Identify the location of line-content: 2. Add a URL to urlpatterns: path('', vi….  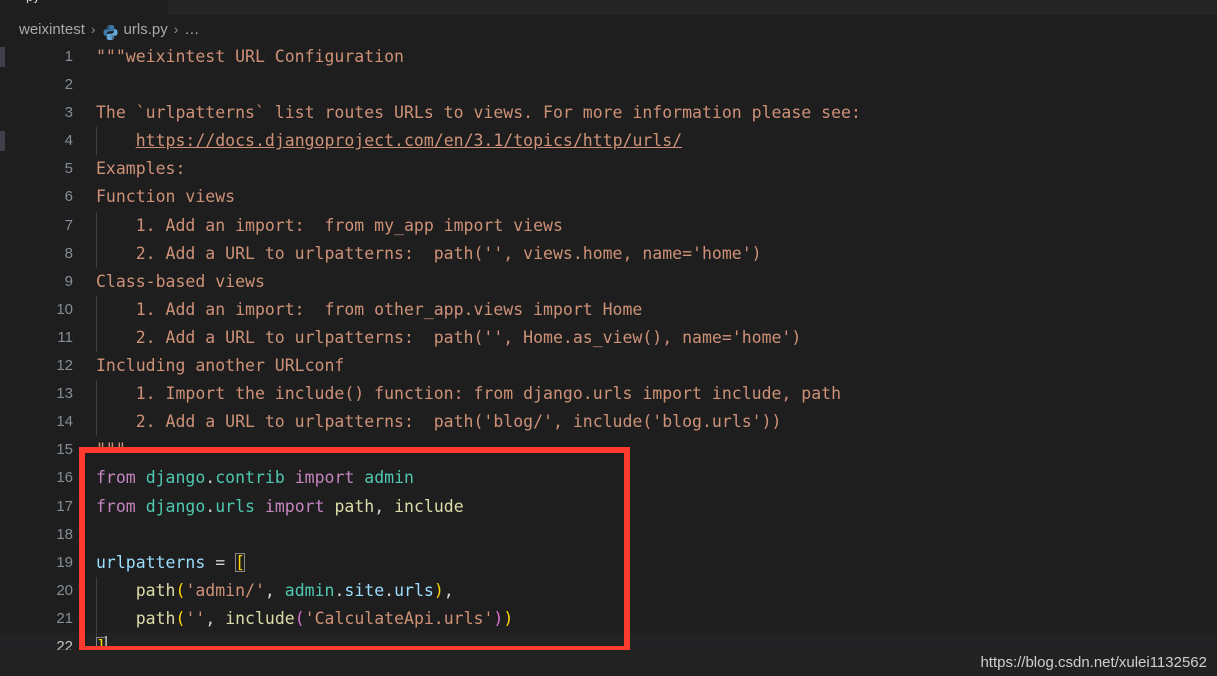
(429, 253).